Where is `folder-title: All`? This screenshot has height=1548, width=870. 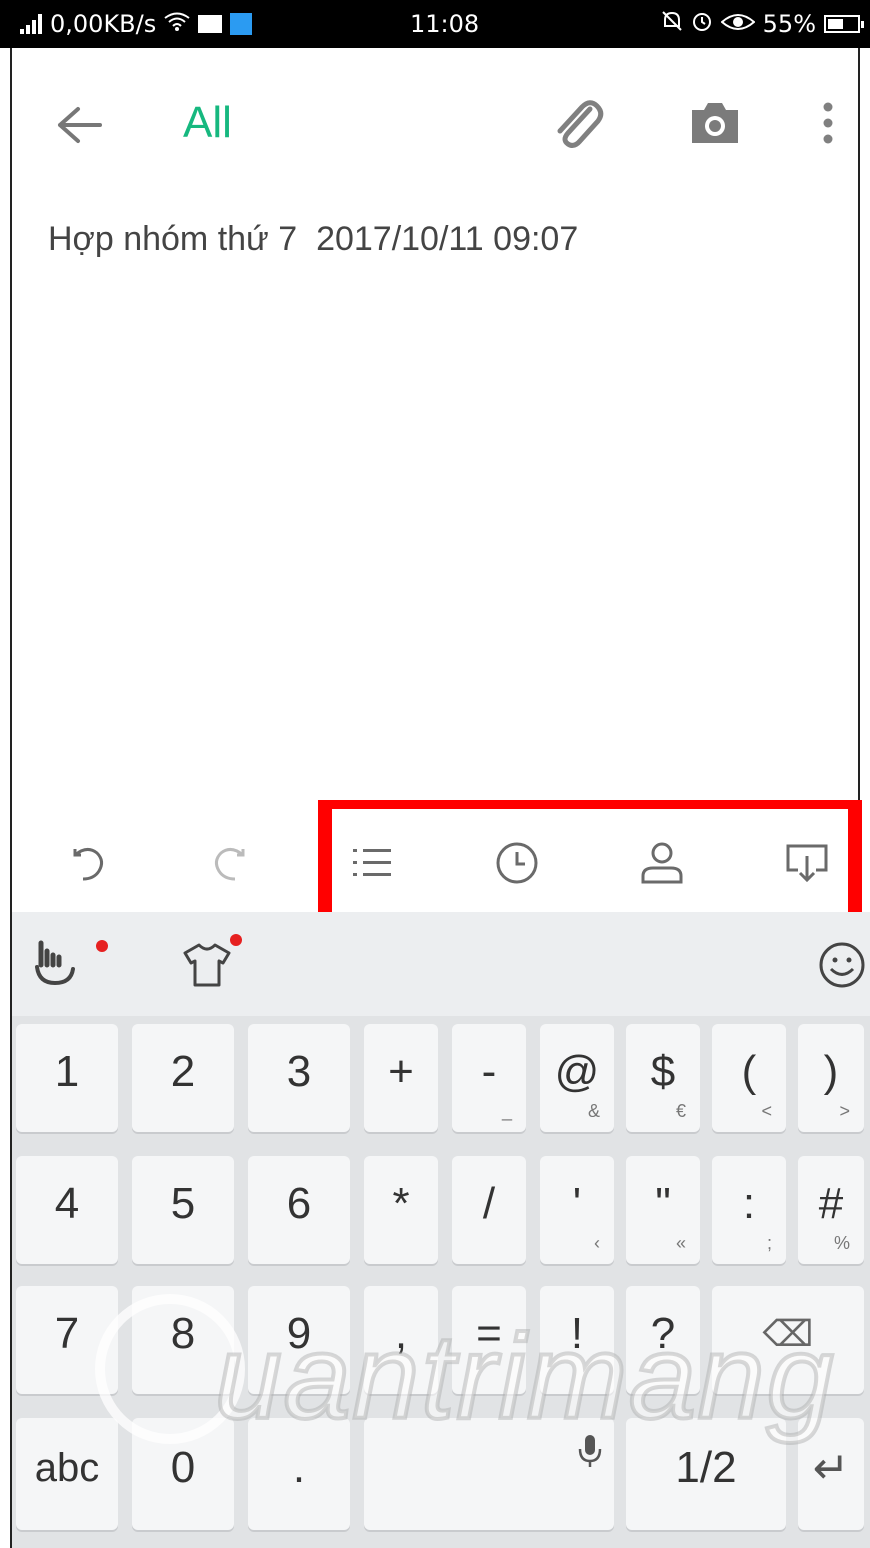 folder-title: All is located at coordinates (207, 123).